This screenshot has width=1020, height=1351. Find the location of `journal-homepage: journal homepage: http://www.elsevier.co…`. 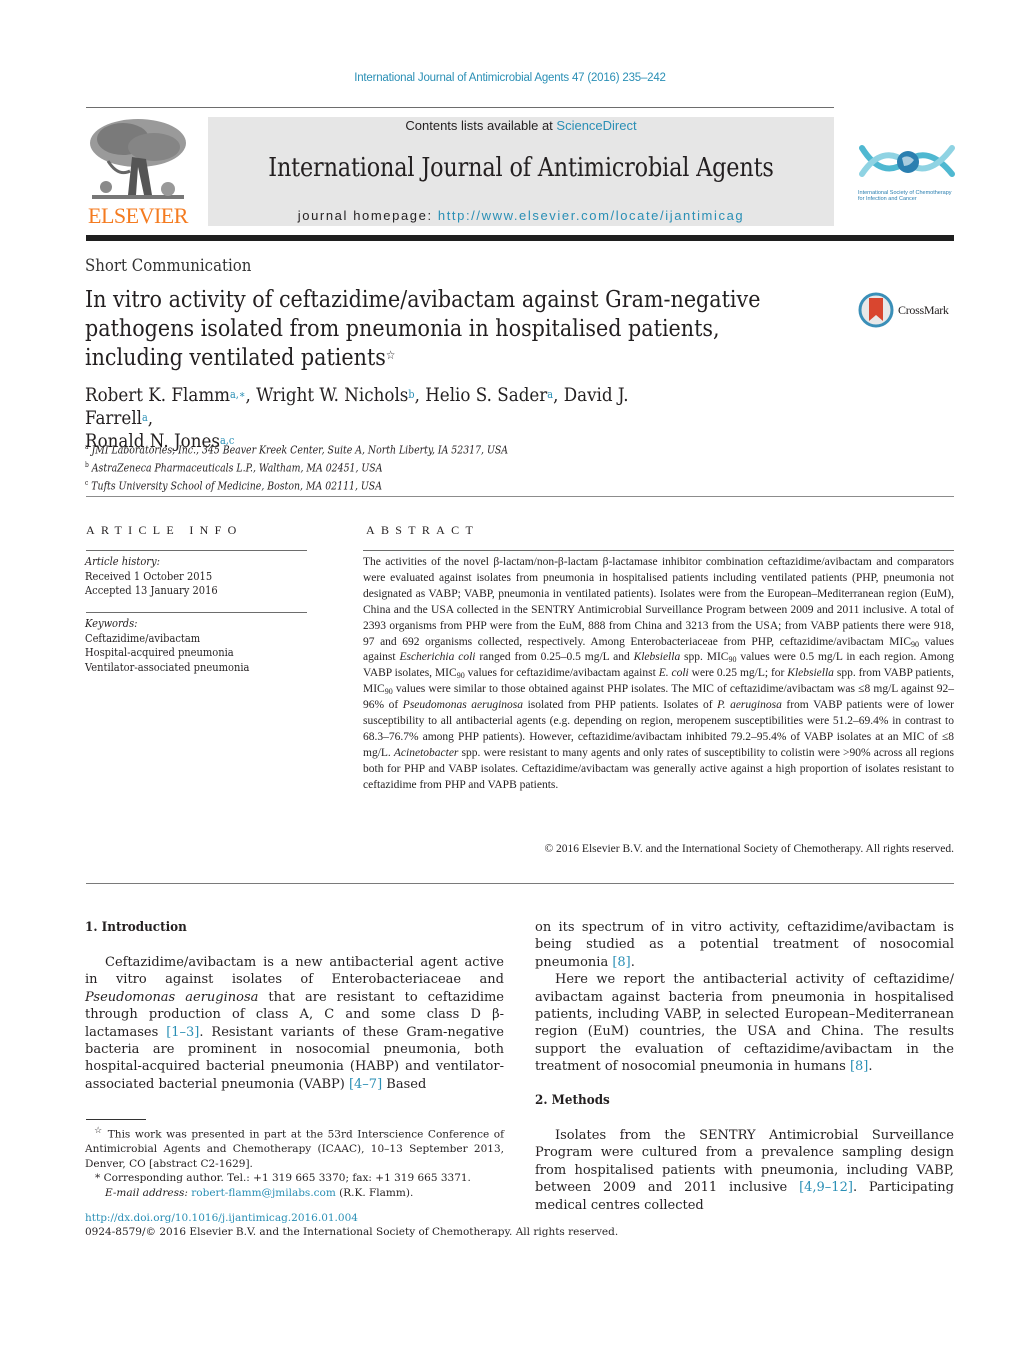

journal-homepage: journal homepage: http://www.elsevier.co… is located at coordinates (521, 215).